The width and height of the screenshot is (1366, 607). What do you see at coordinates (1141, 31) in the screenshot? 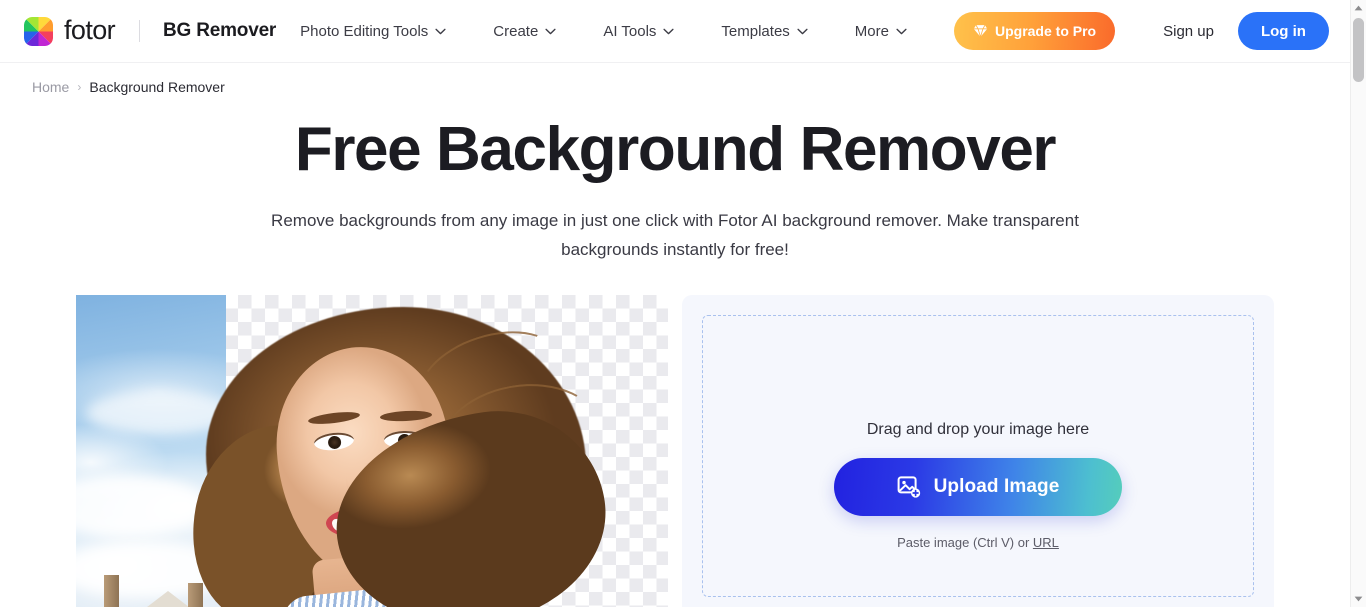
I see `header-actions: Upgrade to Pro Sign up Log in` at bounding box center [1141, 31].